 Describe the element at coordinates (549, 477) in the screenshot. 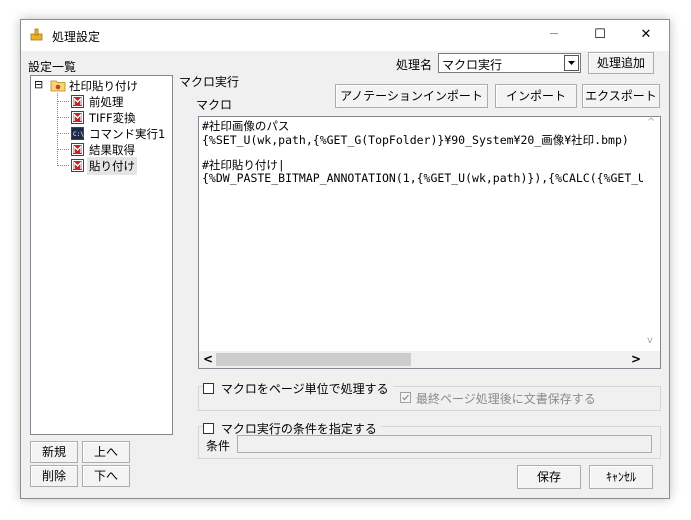

I see `save-button: 保存` at that location.